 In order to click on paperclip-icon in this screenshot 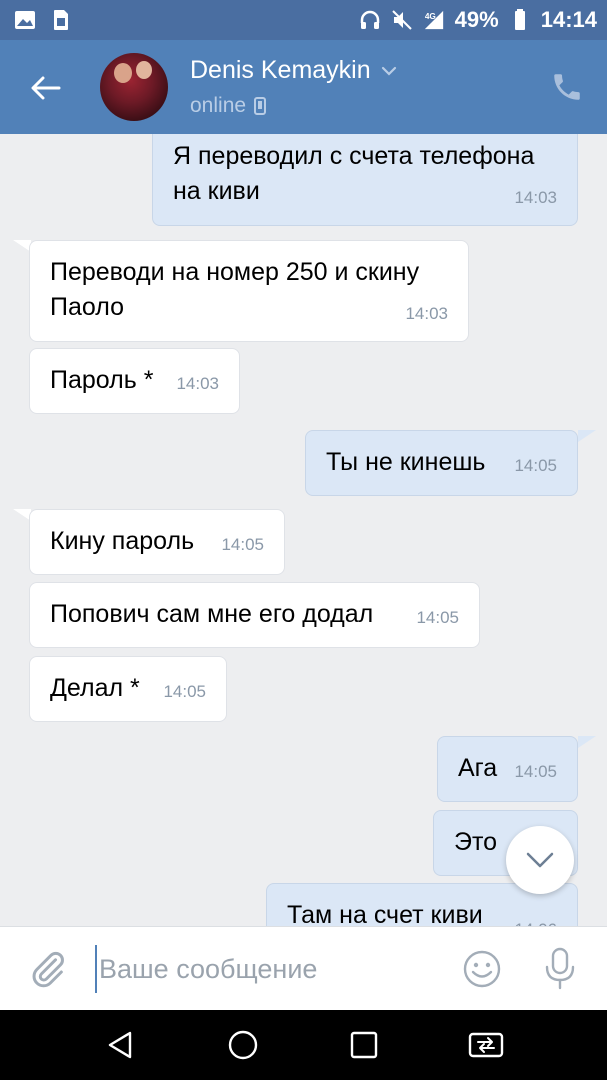, I will do `click(48, 969)`.